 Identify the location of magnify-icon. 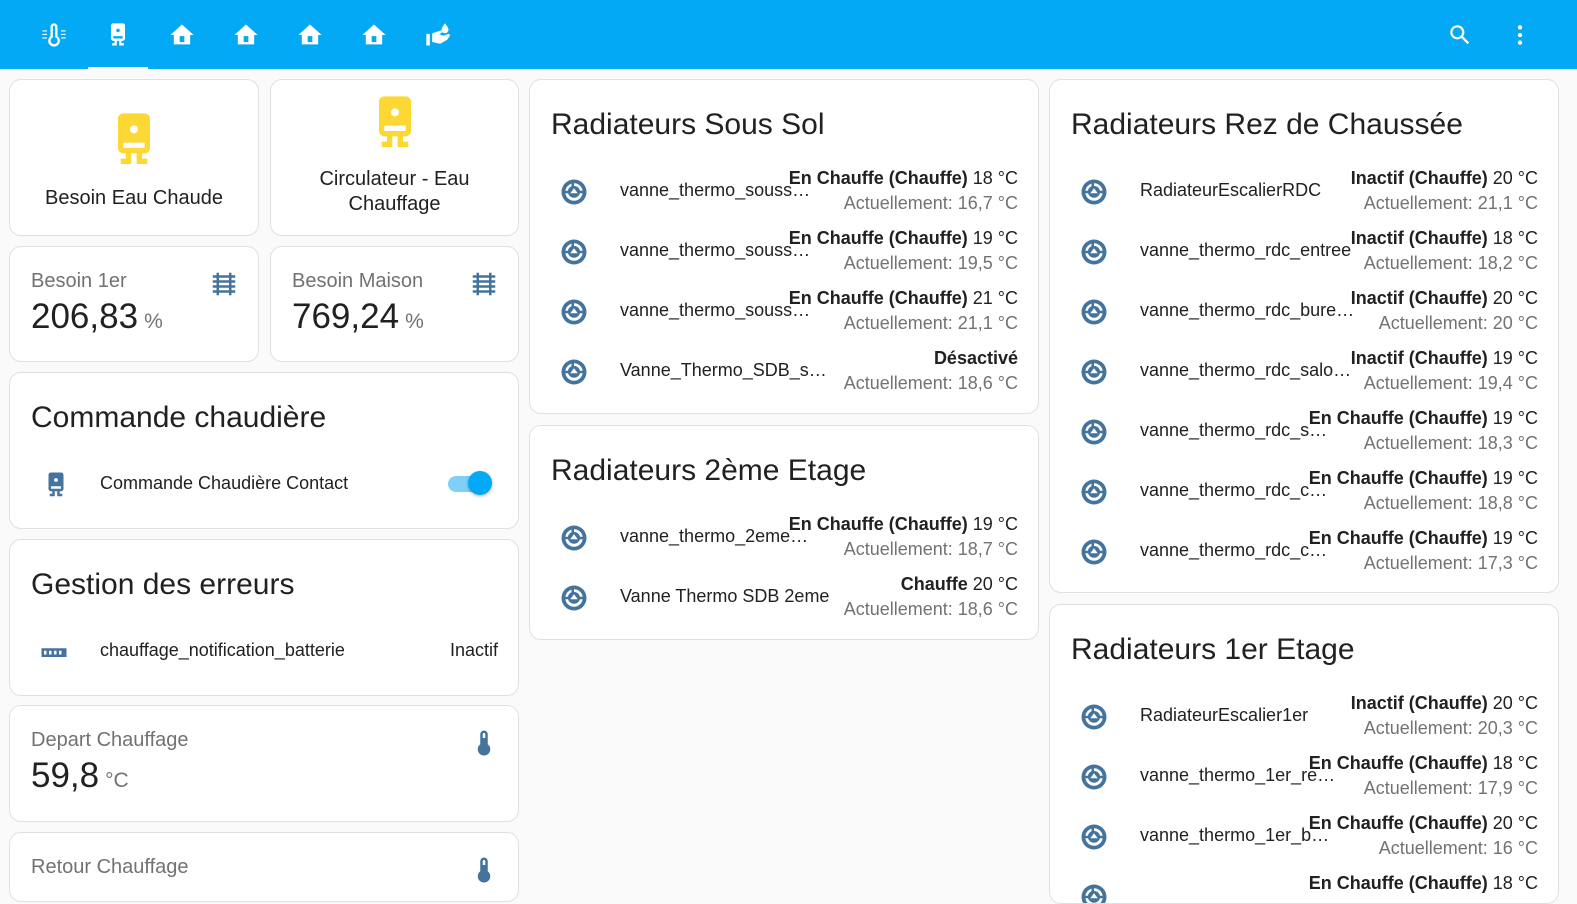
(1460, 35).